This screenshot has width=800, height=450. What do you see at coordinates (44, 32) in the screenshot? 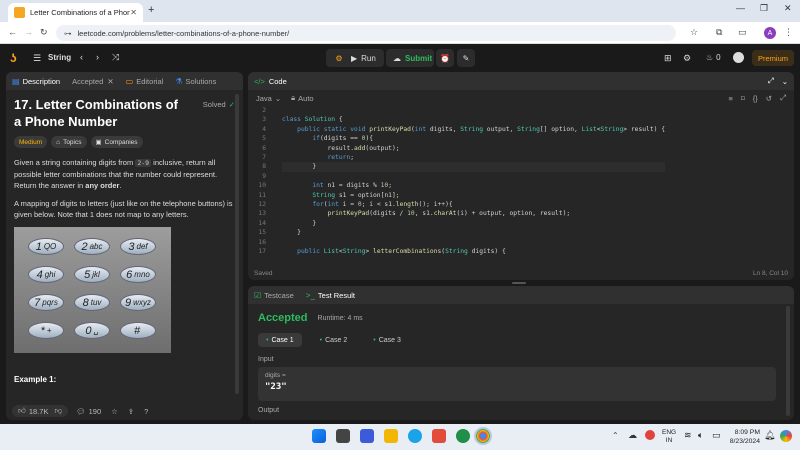
I see `reload-icon: ↻` at bounding box center [44, 32].